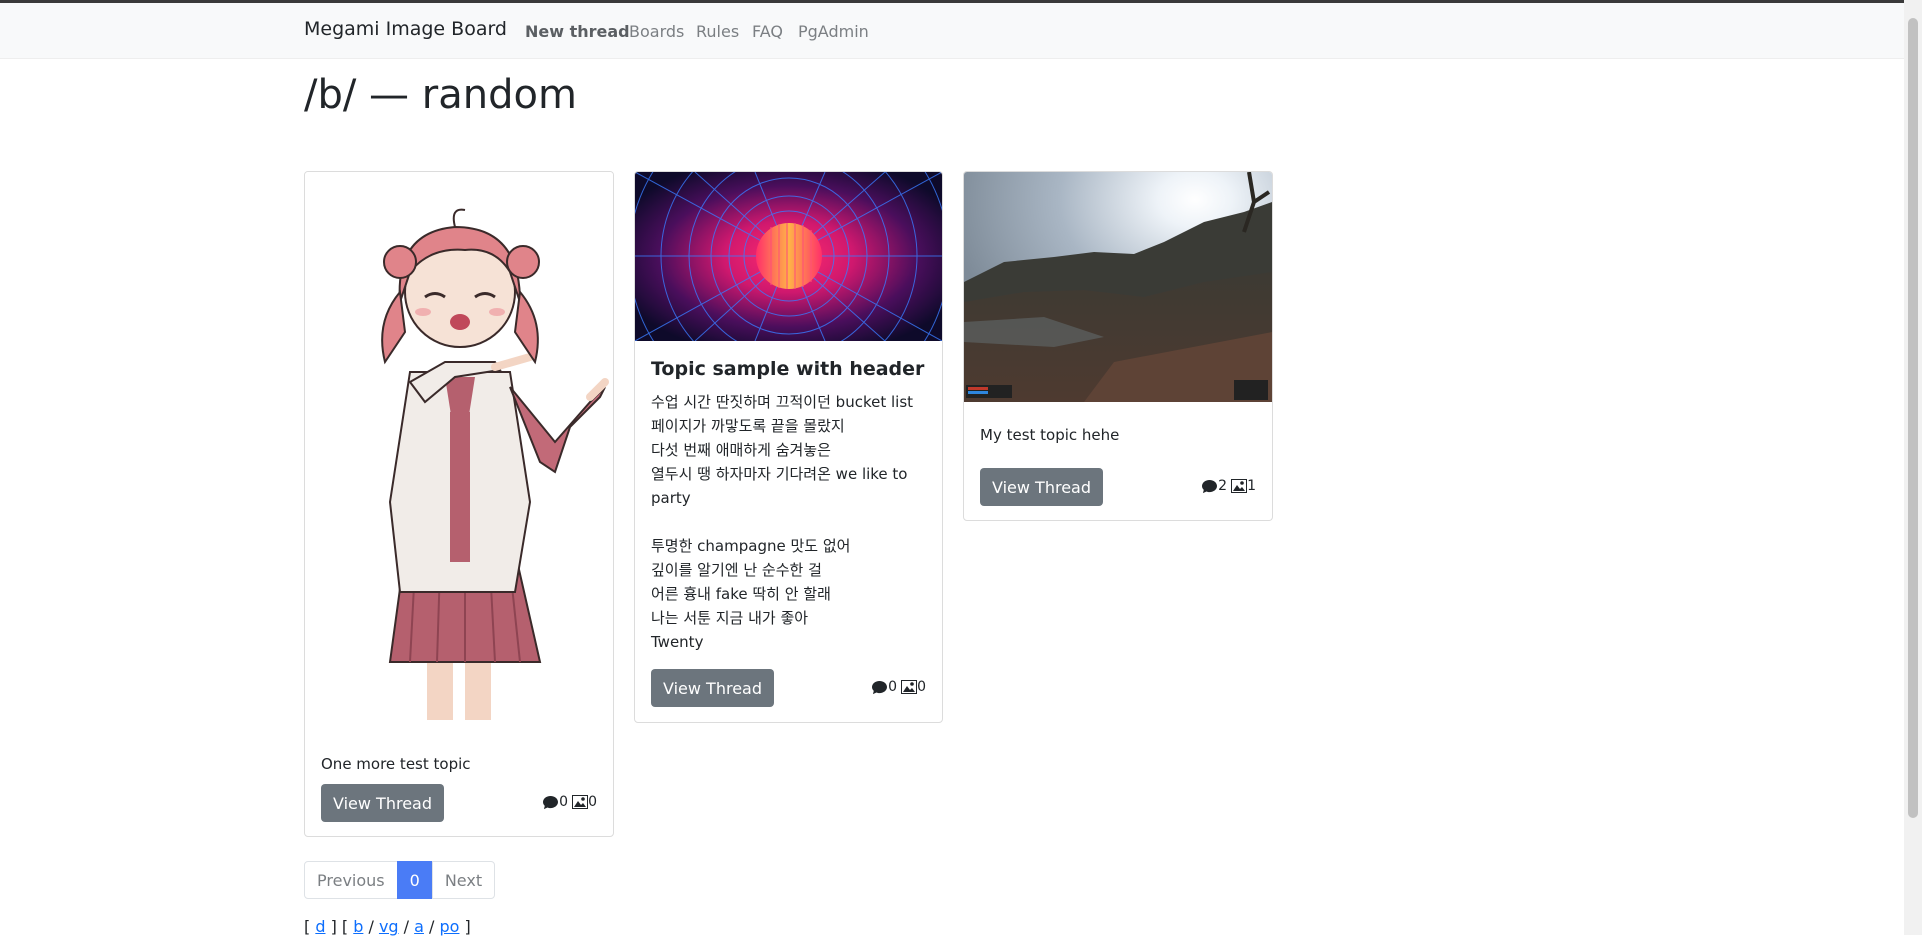 The height and width of the screenshot is (936, 1922). Describe the element at coordinates (788, 369) in the screenshot. I see `thread-title: Topic sample with header` at that location.